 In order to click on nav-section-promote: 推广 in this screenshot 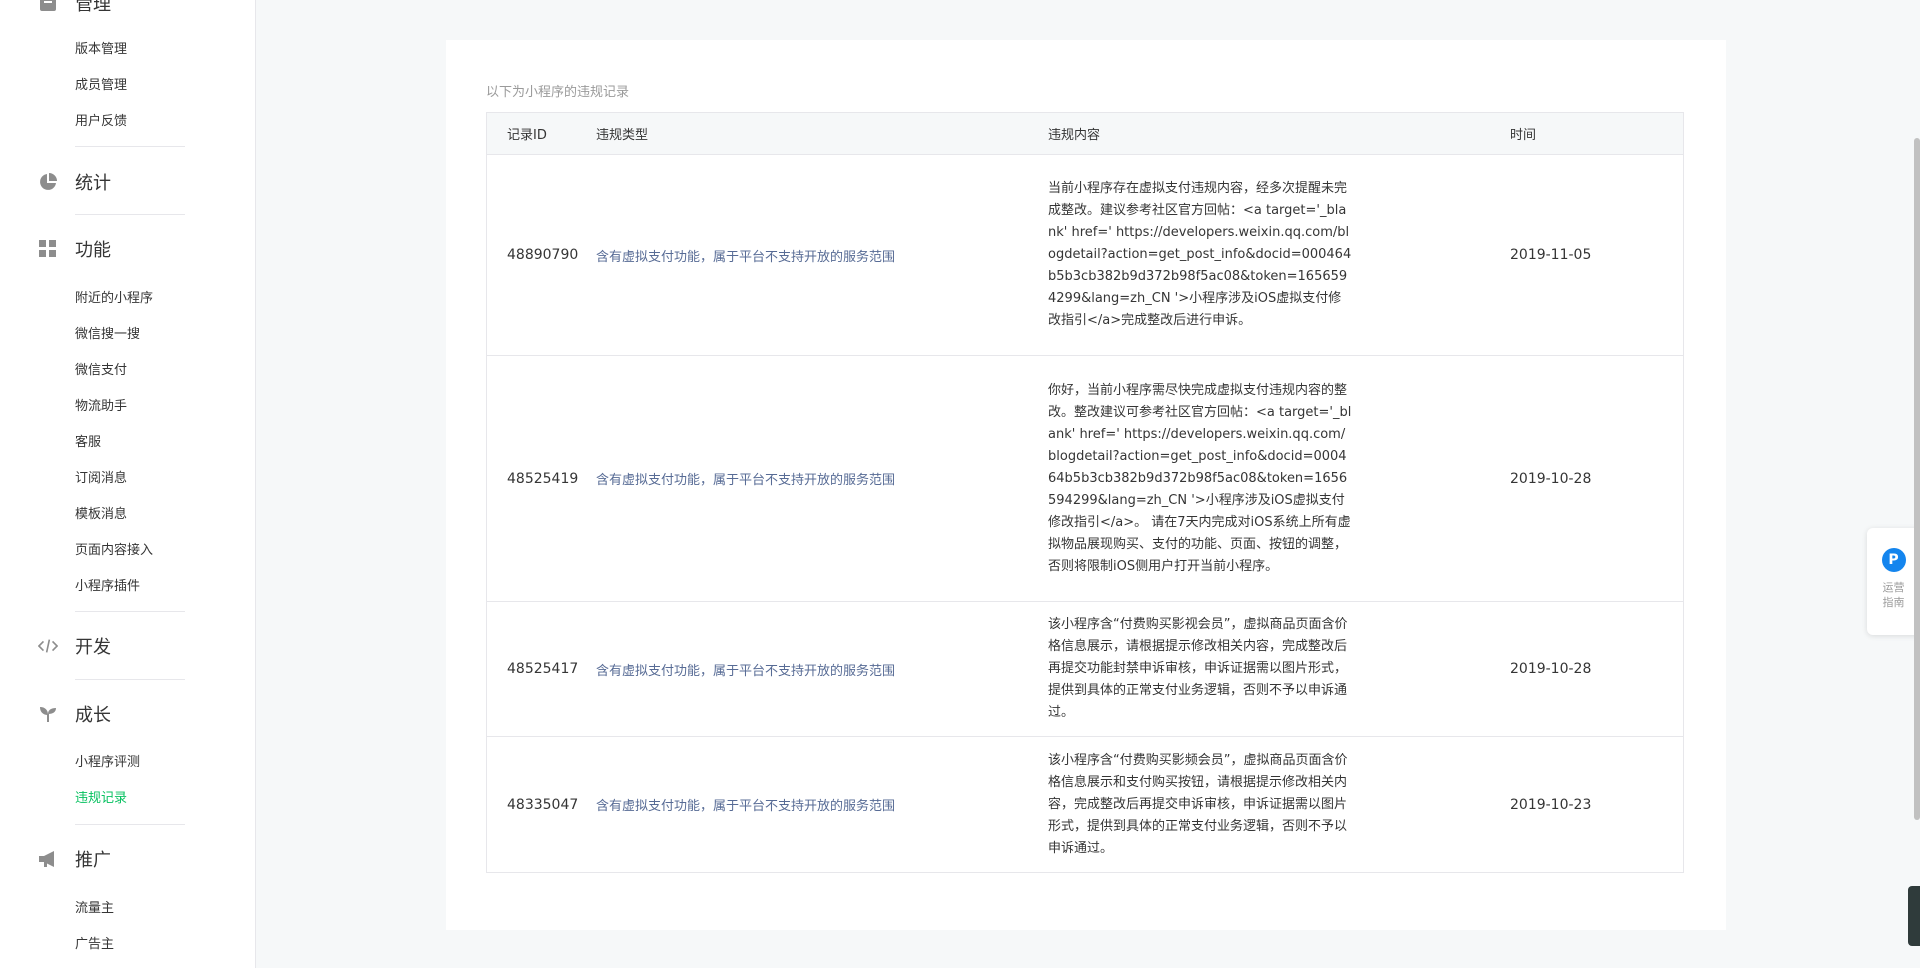, I will do `click(74, 859)`.